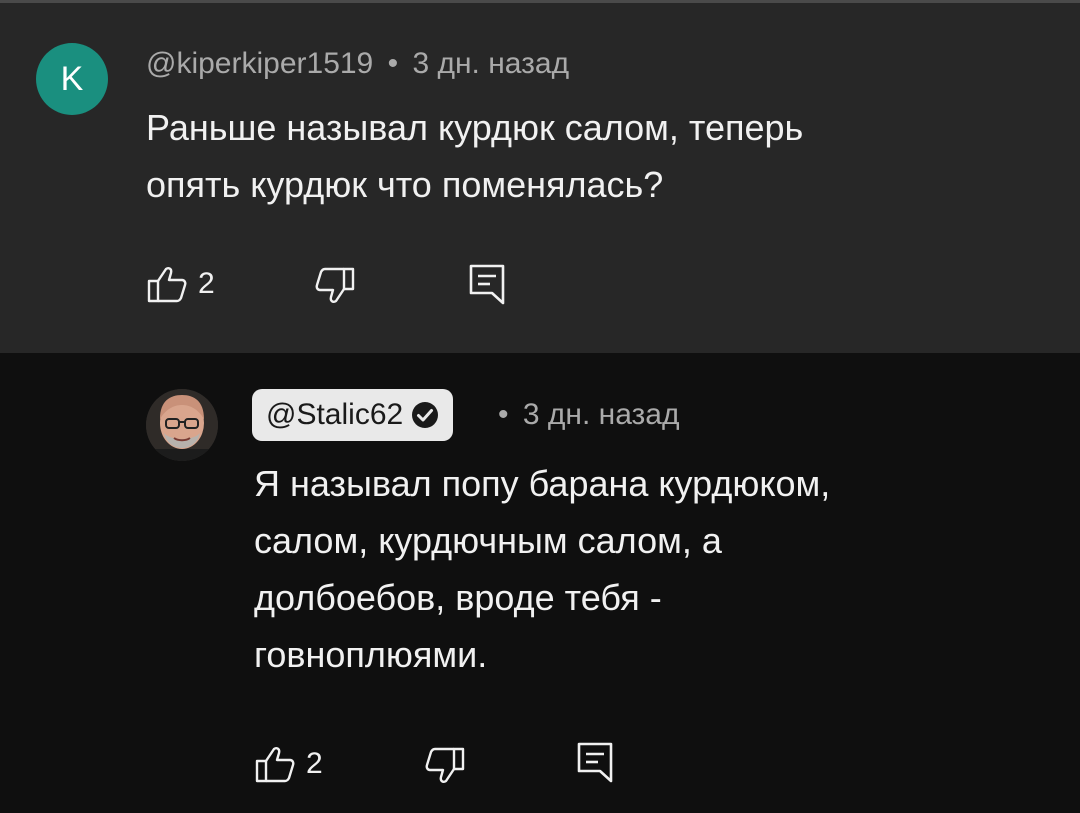 Image resolution: width=1080 pixels, height=813 pixels. Describe the element at coordinates (405, 184) in the screenshot. I see `comment-text-line: опять курдюк что поменялась?` at that location.